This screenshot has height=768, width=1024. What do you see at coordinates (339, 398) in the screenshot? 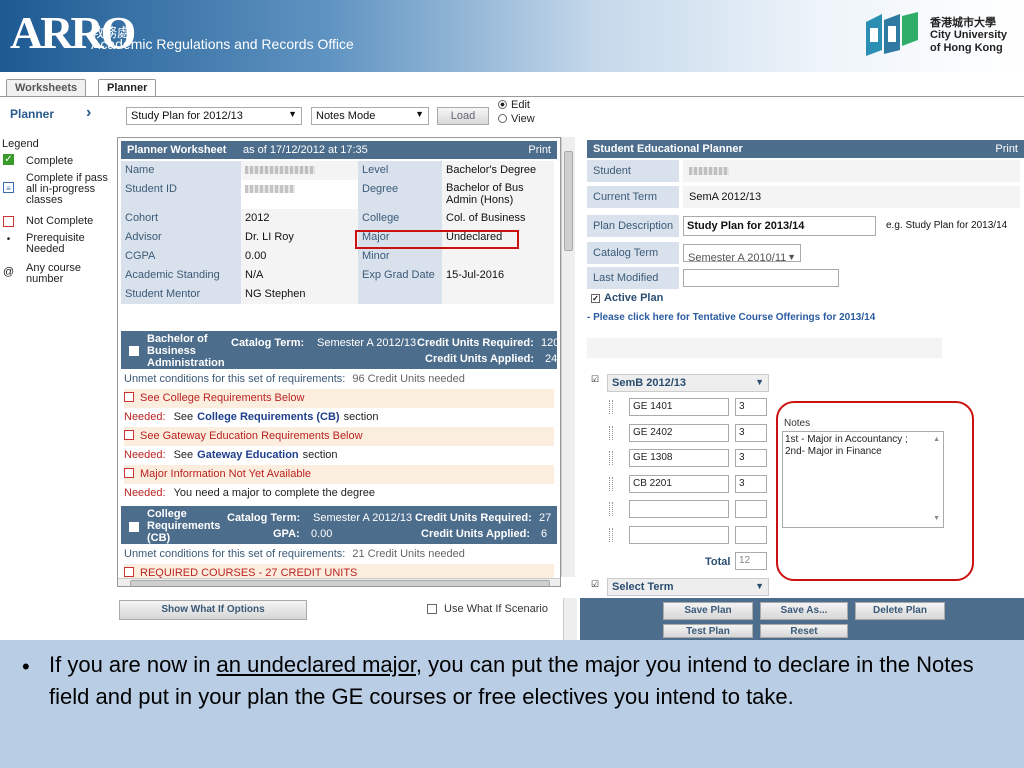
I see `requirement-item: See College Requirements Below` at bounding box center [339, 398].